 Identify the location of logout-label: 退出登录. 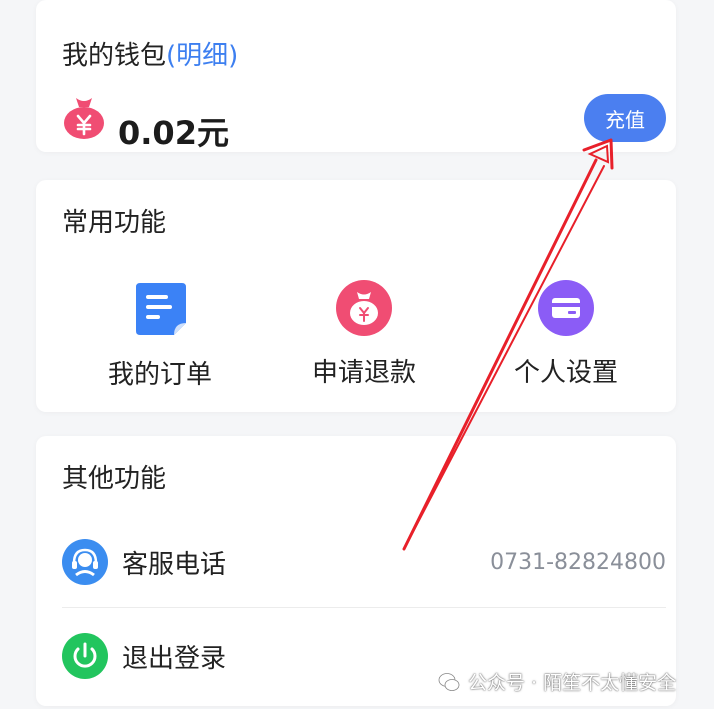
(174, 658).